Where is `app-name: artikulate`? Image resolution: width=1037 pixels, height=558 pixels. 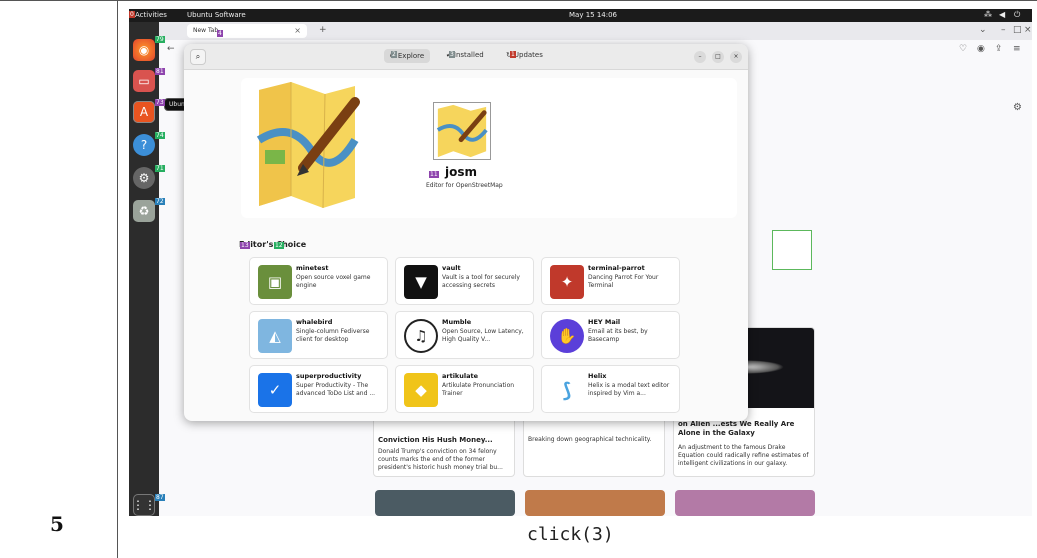 app-name: artikulate is located at coordinates (460, 376).